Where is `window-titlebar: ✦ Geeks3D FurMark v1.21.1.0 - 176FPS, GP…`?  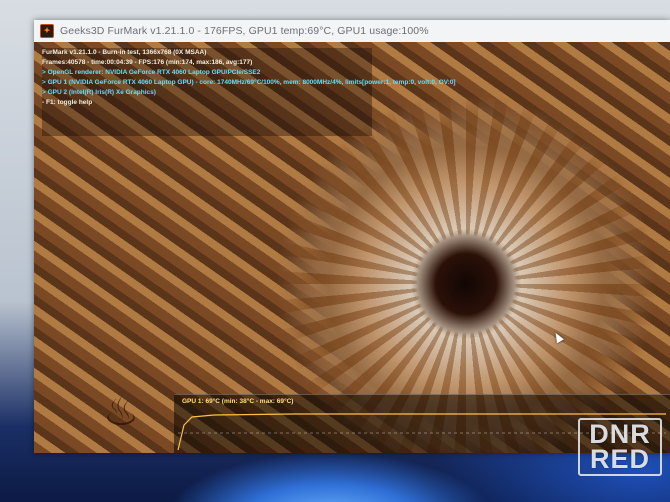
window-titlebar: ✦ Geeks3D FurMark v1.21.1.0 - 176FPS, GP… is located at coordinates (352, 31).